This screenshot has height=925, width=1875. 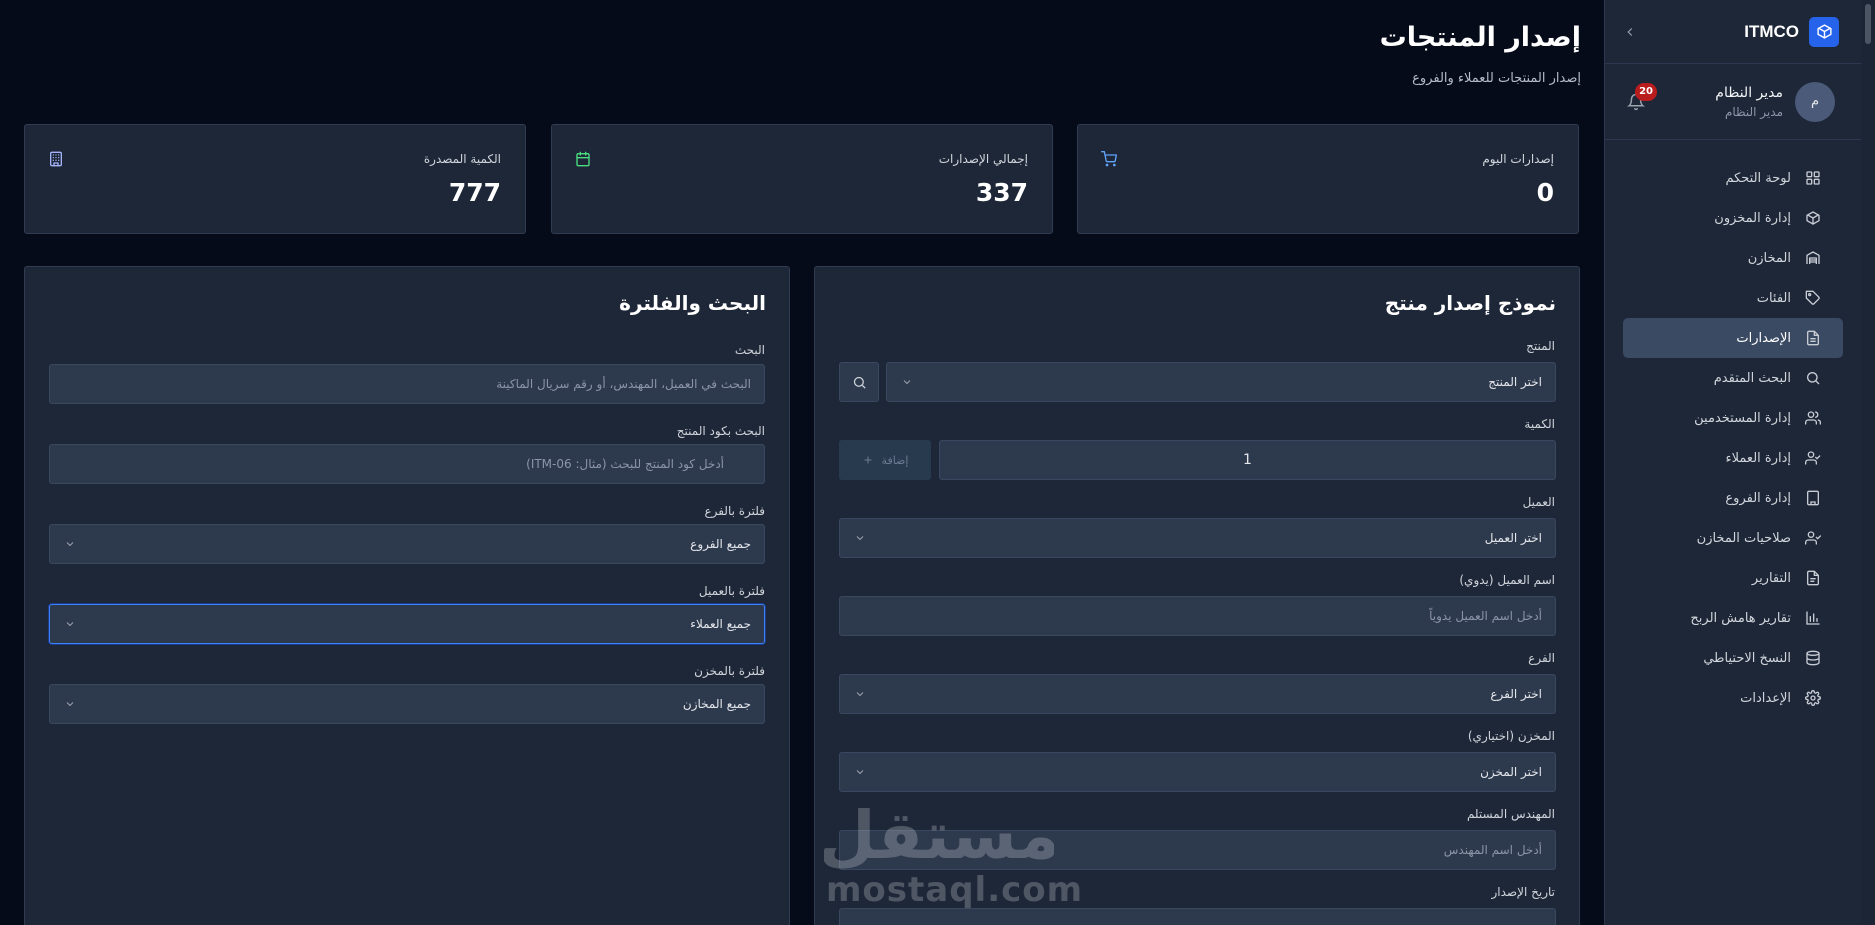 I want to click on sidebar-item-reports: التقارير, so click(x=1733, y=578).